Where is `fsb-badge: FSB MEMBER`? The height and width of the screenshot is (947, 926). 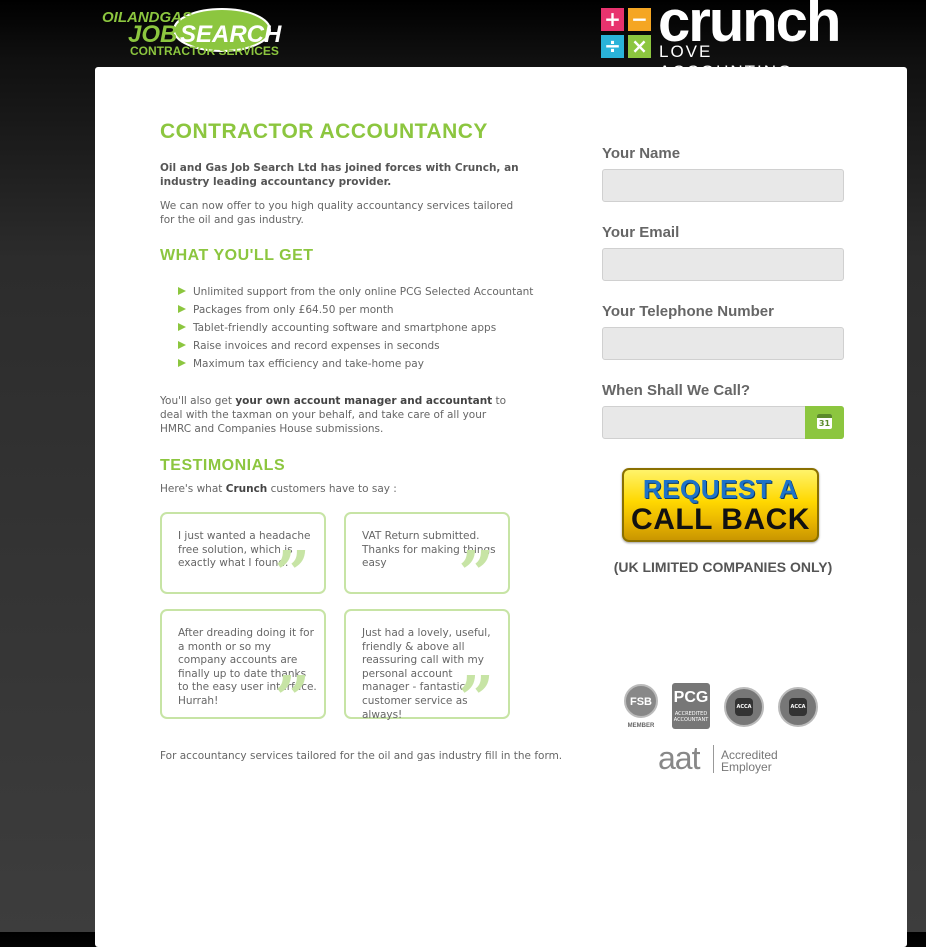
fsb-badge: FSB MEMBER is located at coordinates (641, 706).